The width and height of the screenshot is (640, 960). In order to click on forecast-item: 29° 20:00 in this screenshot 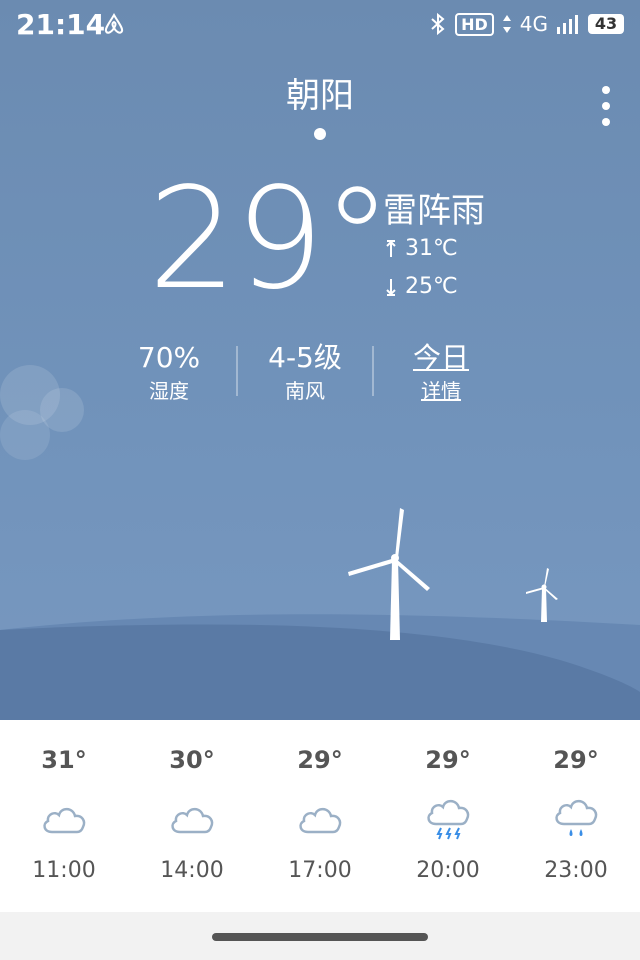, I will do `click(448, 816)`.